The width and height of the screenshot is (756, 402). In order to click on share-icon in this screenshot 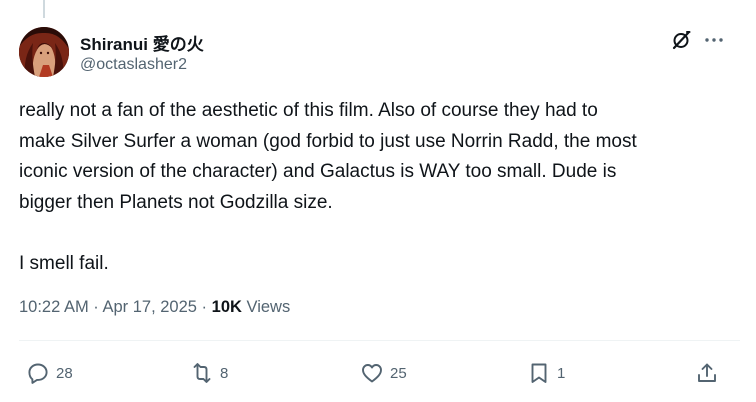, I will do `click(707, 372)`.